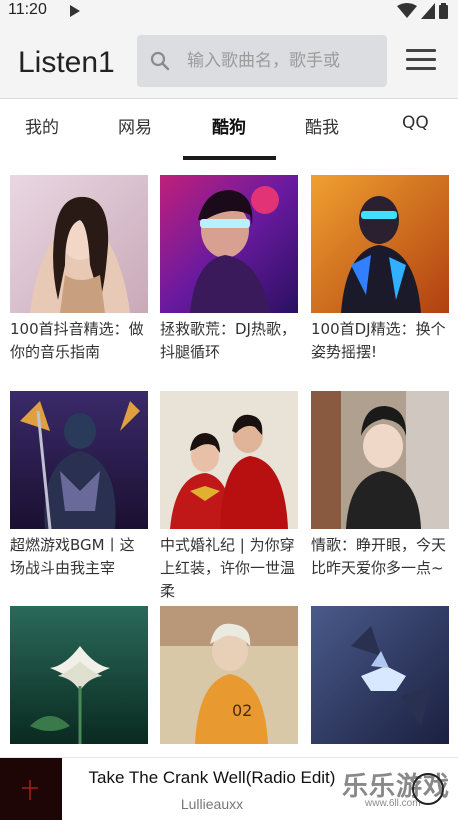  What do you see at coordinates (212, 777) in the screenshot?
I see `now-playing-title: Take The Crank Well(Radio Edit)` at bounding box center [212, 777].